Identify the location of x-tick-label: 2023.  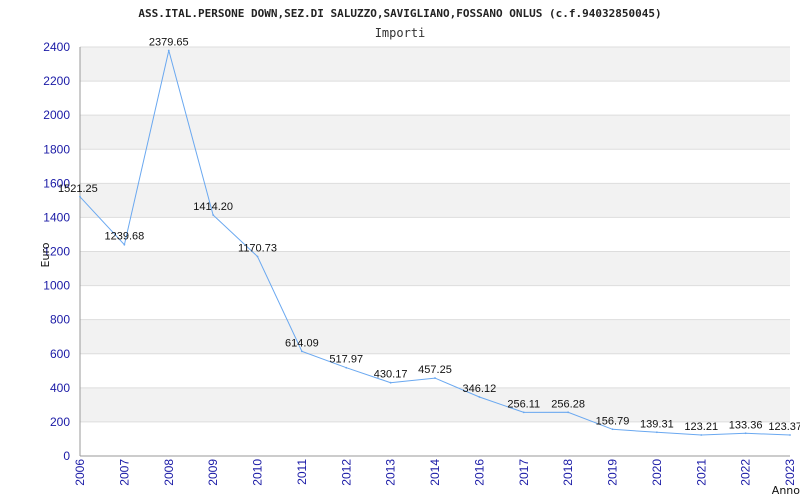
(790, 472).